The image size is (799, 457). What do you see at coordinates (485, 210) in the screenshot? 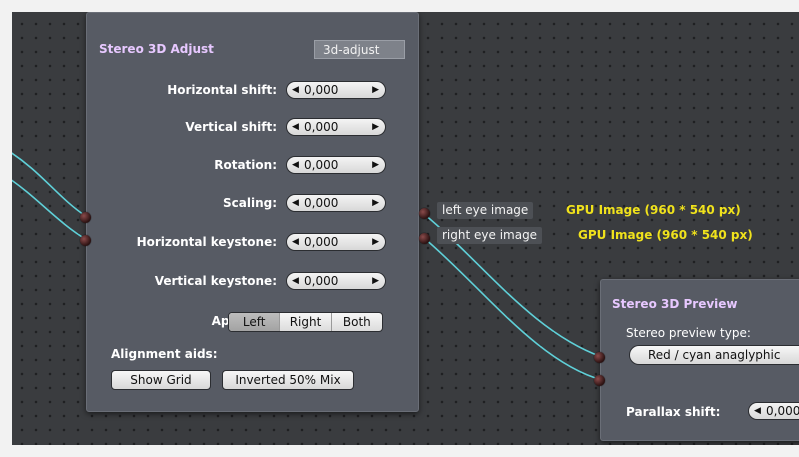
I see `left-eye-output-label: left eye image` at bounding box center [485, 210].